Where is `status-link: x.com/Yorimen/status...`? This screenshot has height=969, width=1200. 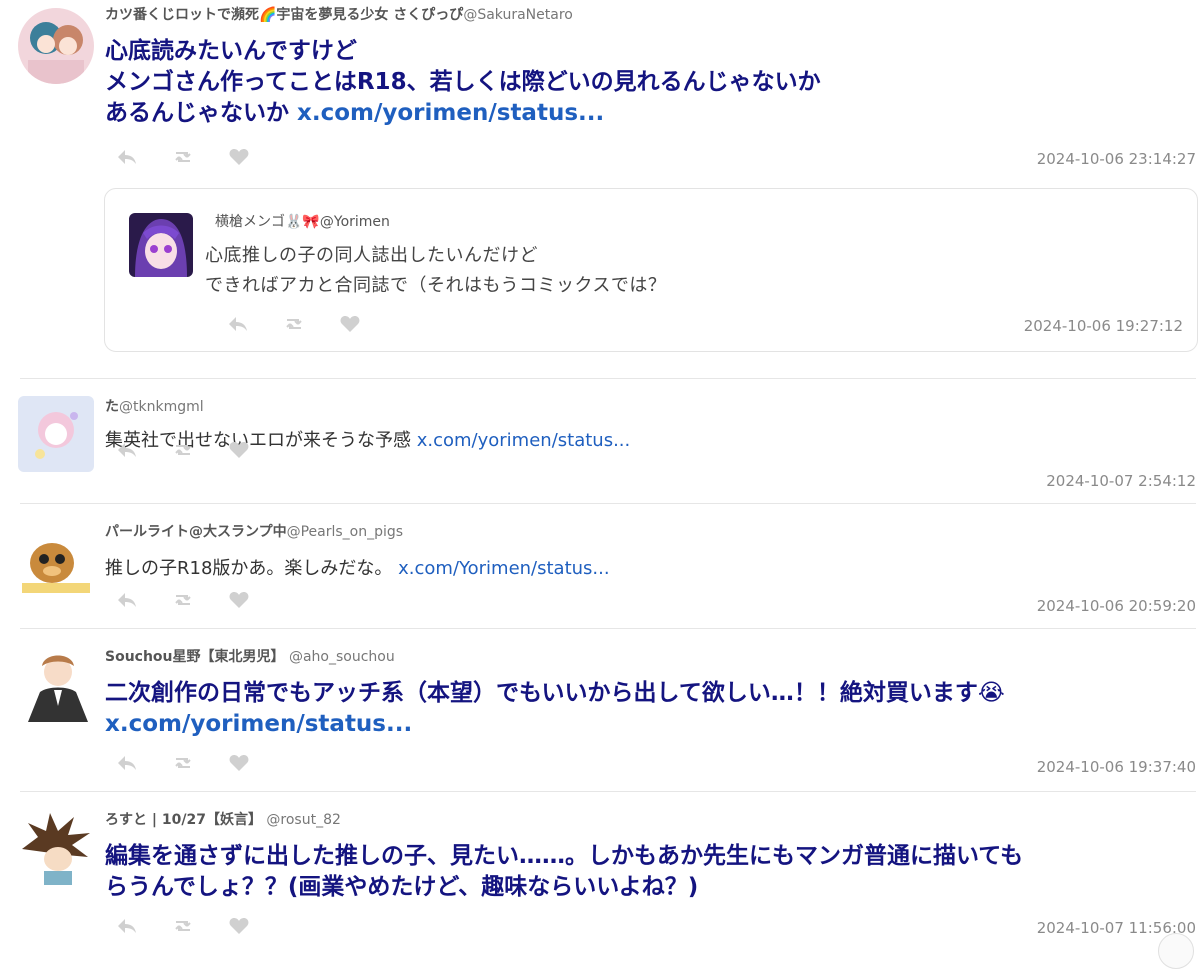
status-link: x.com/Yorimen/status... is located at coordinates (503, 568).